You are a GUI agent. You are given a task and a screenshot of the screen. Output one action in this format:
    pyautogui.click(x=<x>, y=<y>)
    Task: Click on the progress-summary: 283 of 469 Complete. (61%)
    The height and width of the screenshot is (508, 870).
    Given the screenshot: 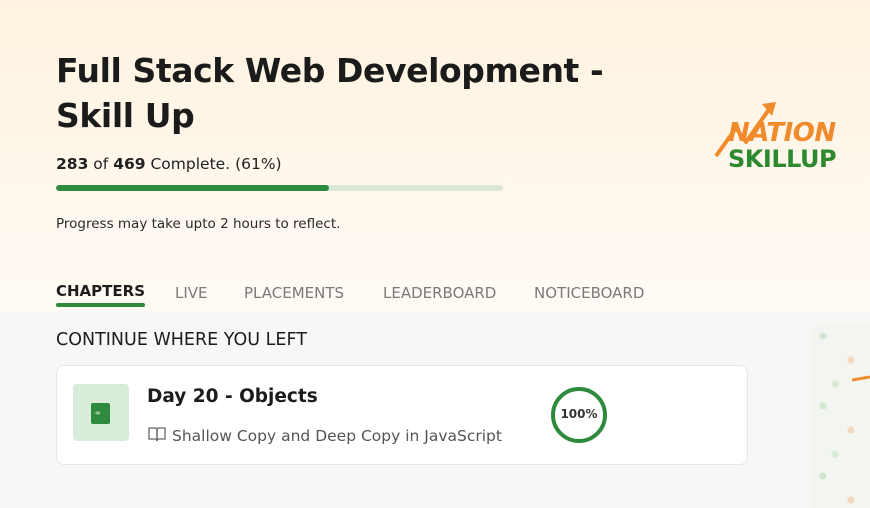 What is the action you would take?
    pyautogui.click(x=169, y=164)
    